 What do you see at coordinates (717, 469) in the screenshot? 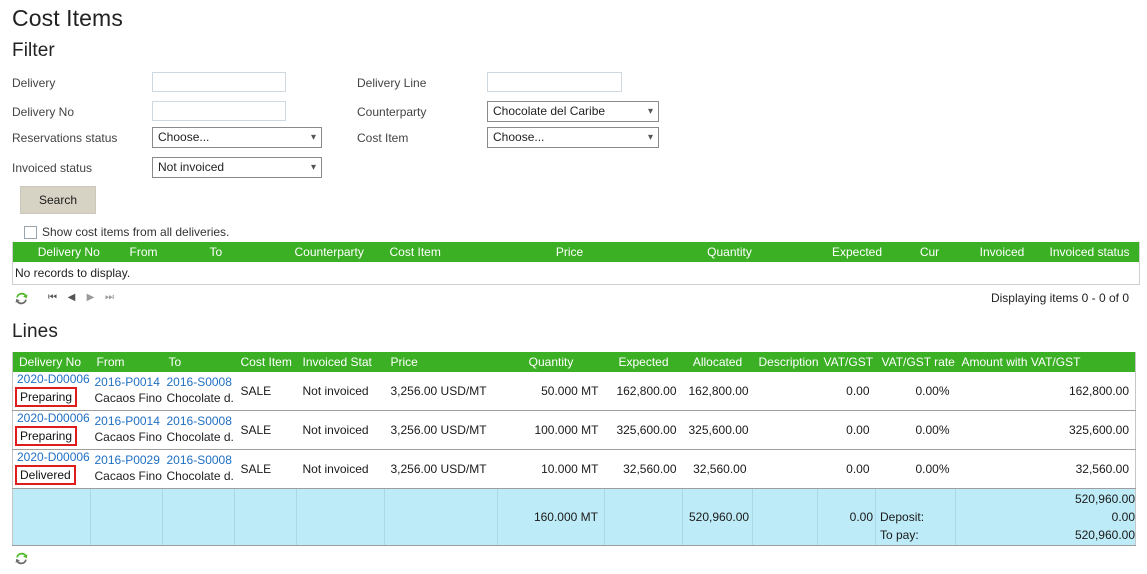
I see `cell-allocated: 32,560.00` at bounding box center [717, 469].